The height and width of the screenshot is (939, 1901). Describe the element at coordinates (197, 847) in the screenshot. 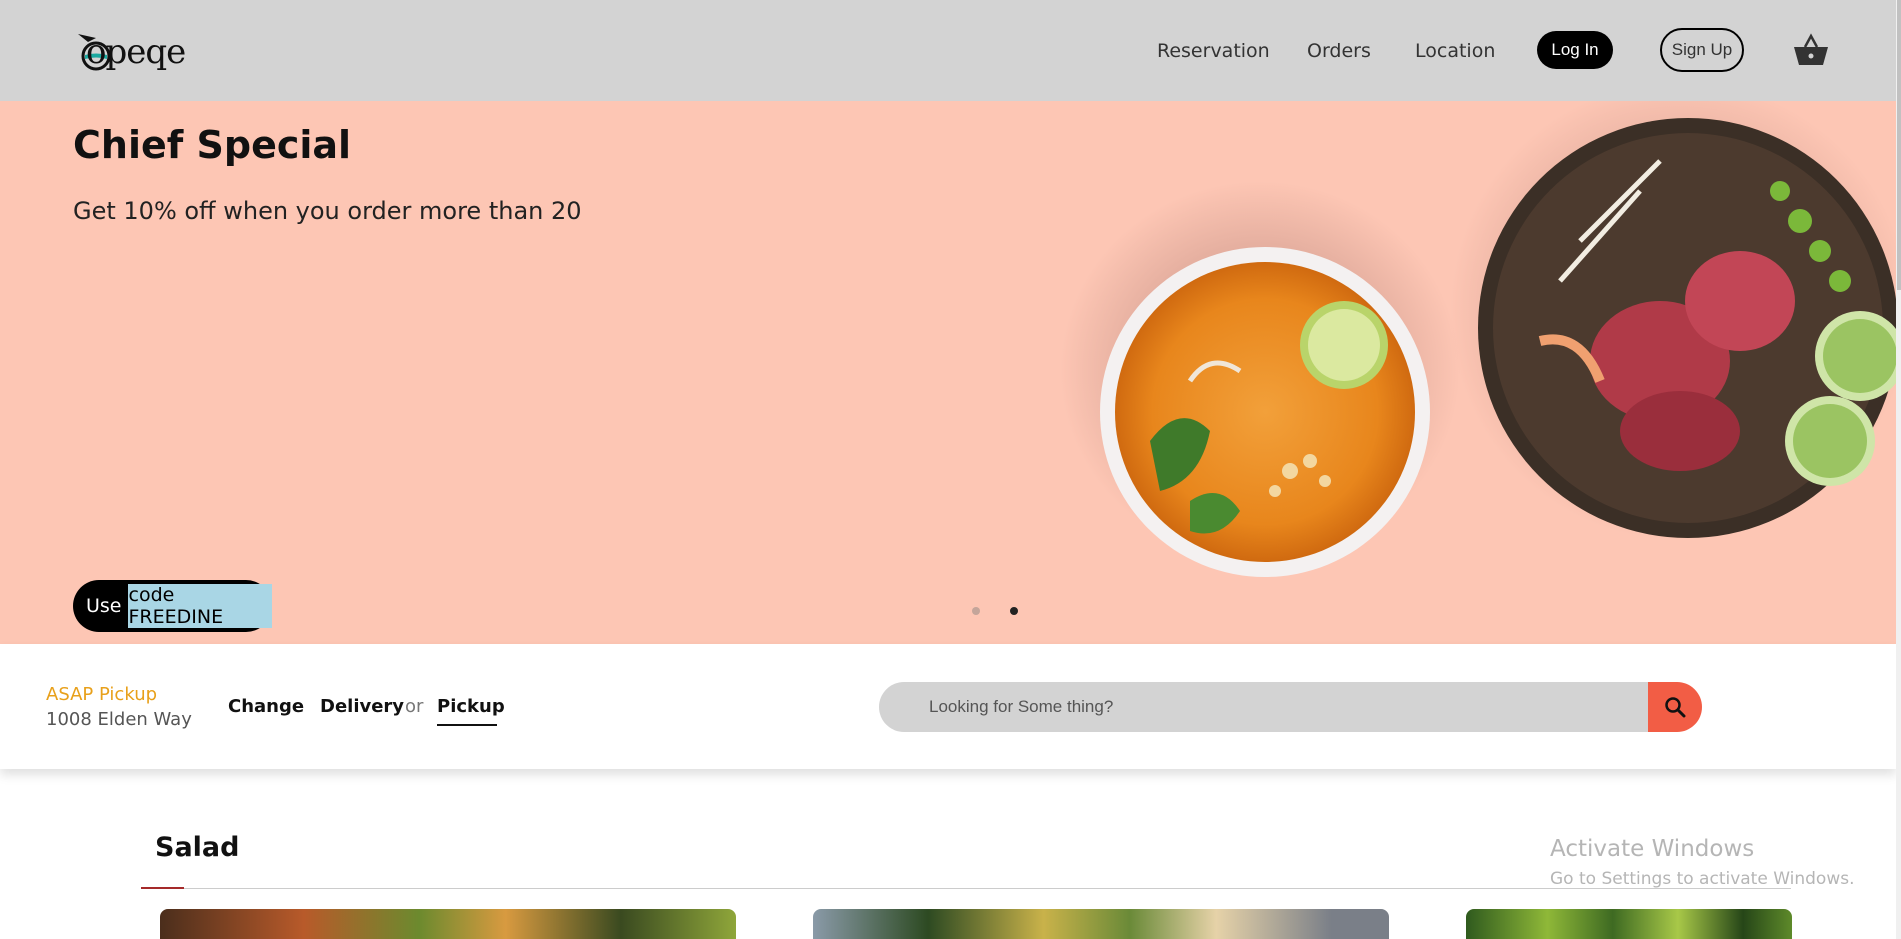

I see `section-title: Salad` at that location.